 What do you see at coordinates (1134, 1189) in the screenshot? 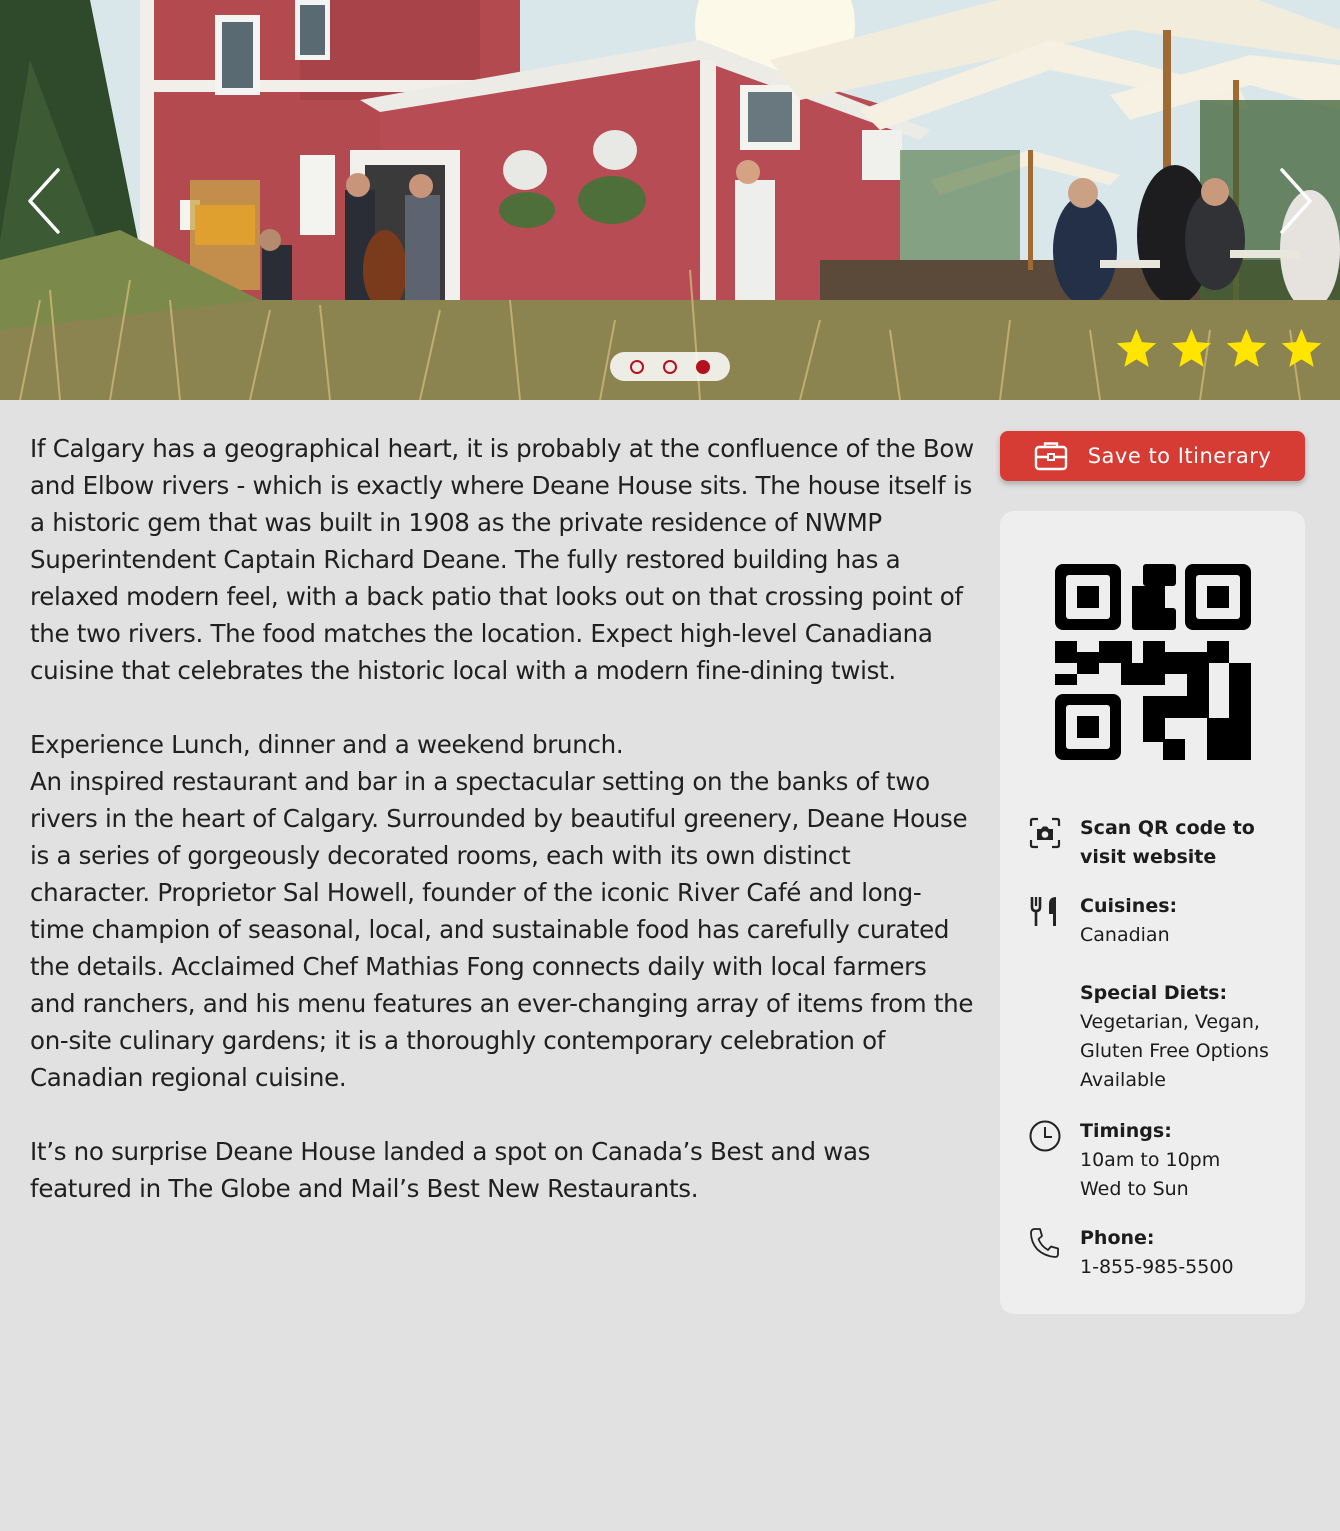
I see `timings-days: Wed to Sun` at bounding box center [1134, 1189].